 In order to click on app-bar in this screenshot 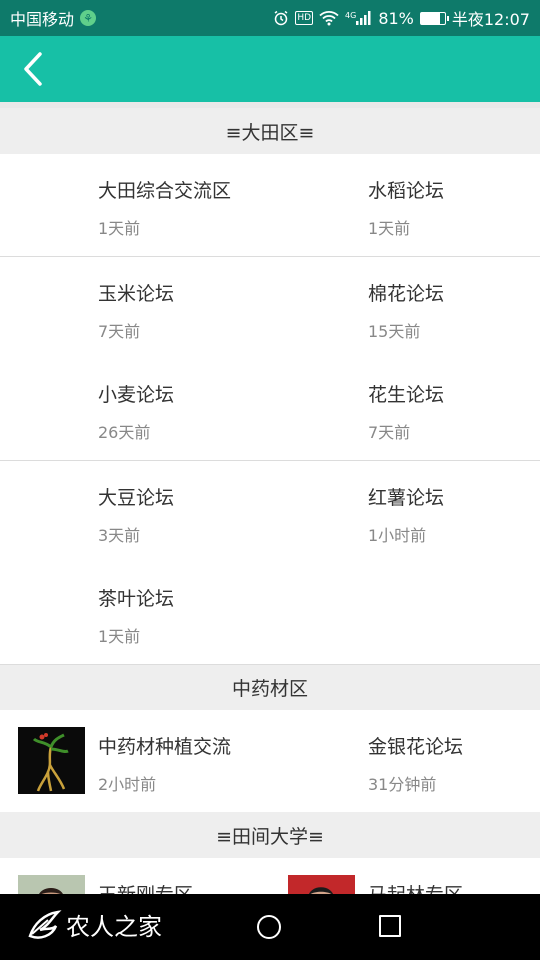, I will do `click(270, 69)`.